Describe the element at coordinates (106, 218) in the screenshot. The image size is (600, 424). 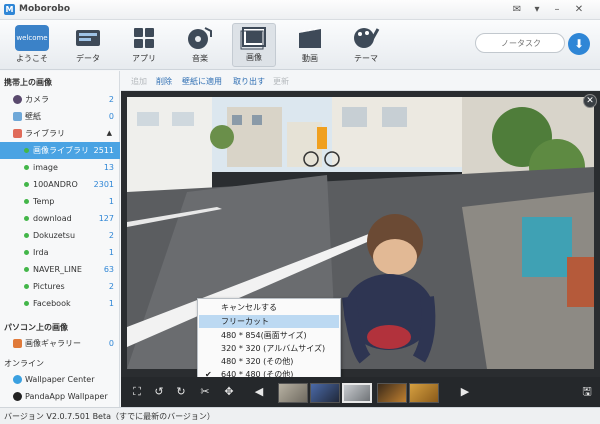
I see `sidebar-item-count: 127` at that location.